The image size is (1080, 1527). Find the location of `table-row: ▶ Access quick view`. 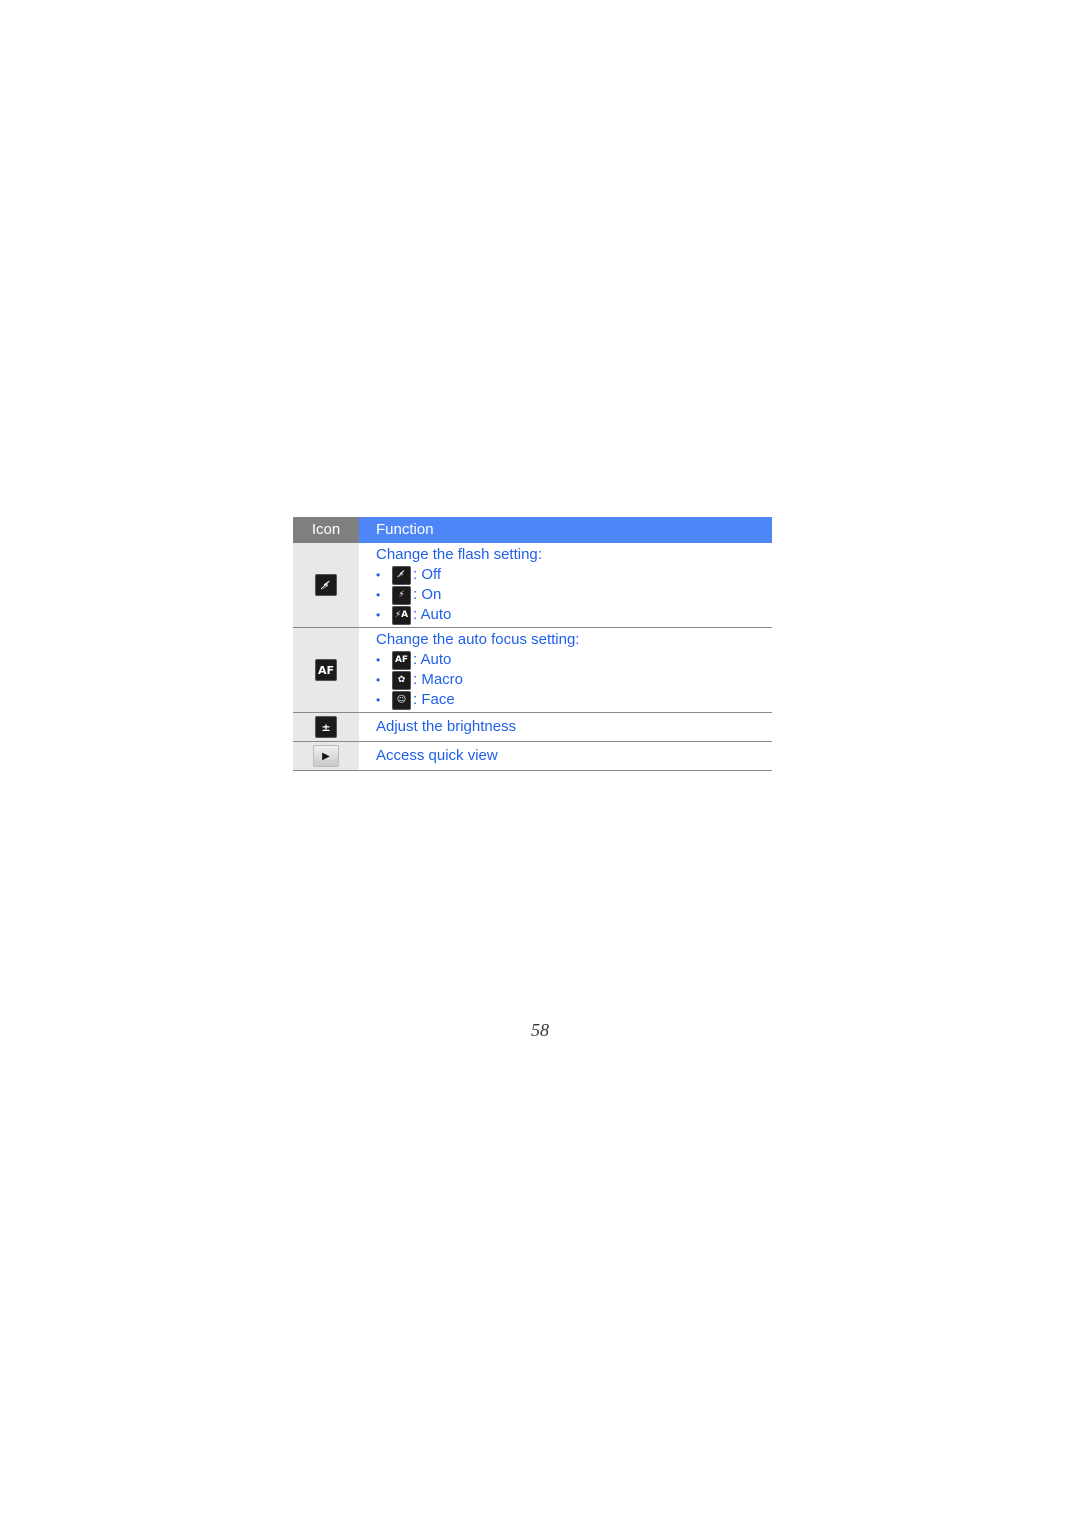

table-row: ▶ Access quick view is located at coordinates (532, 756).